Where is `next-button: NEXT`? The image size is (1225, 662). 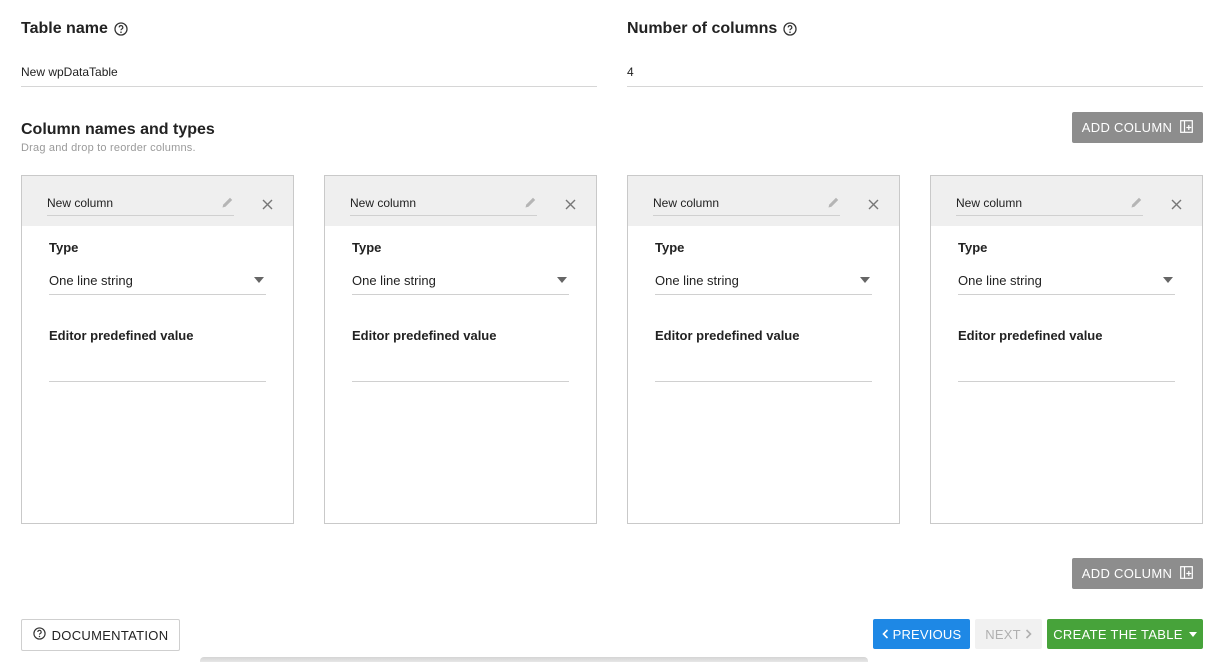
next-button: NEXT is located at coordinates (1008, 634).